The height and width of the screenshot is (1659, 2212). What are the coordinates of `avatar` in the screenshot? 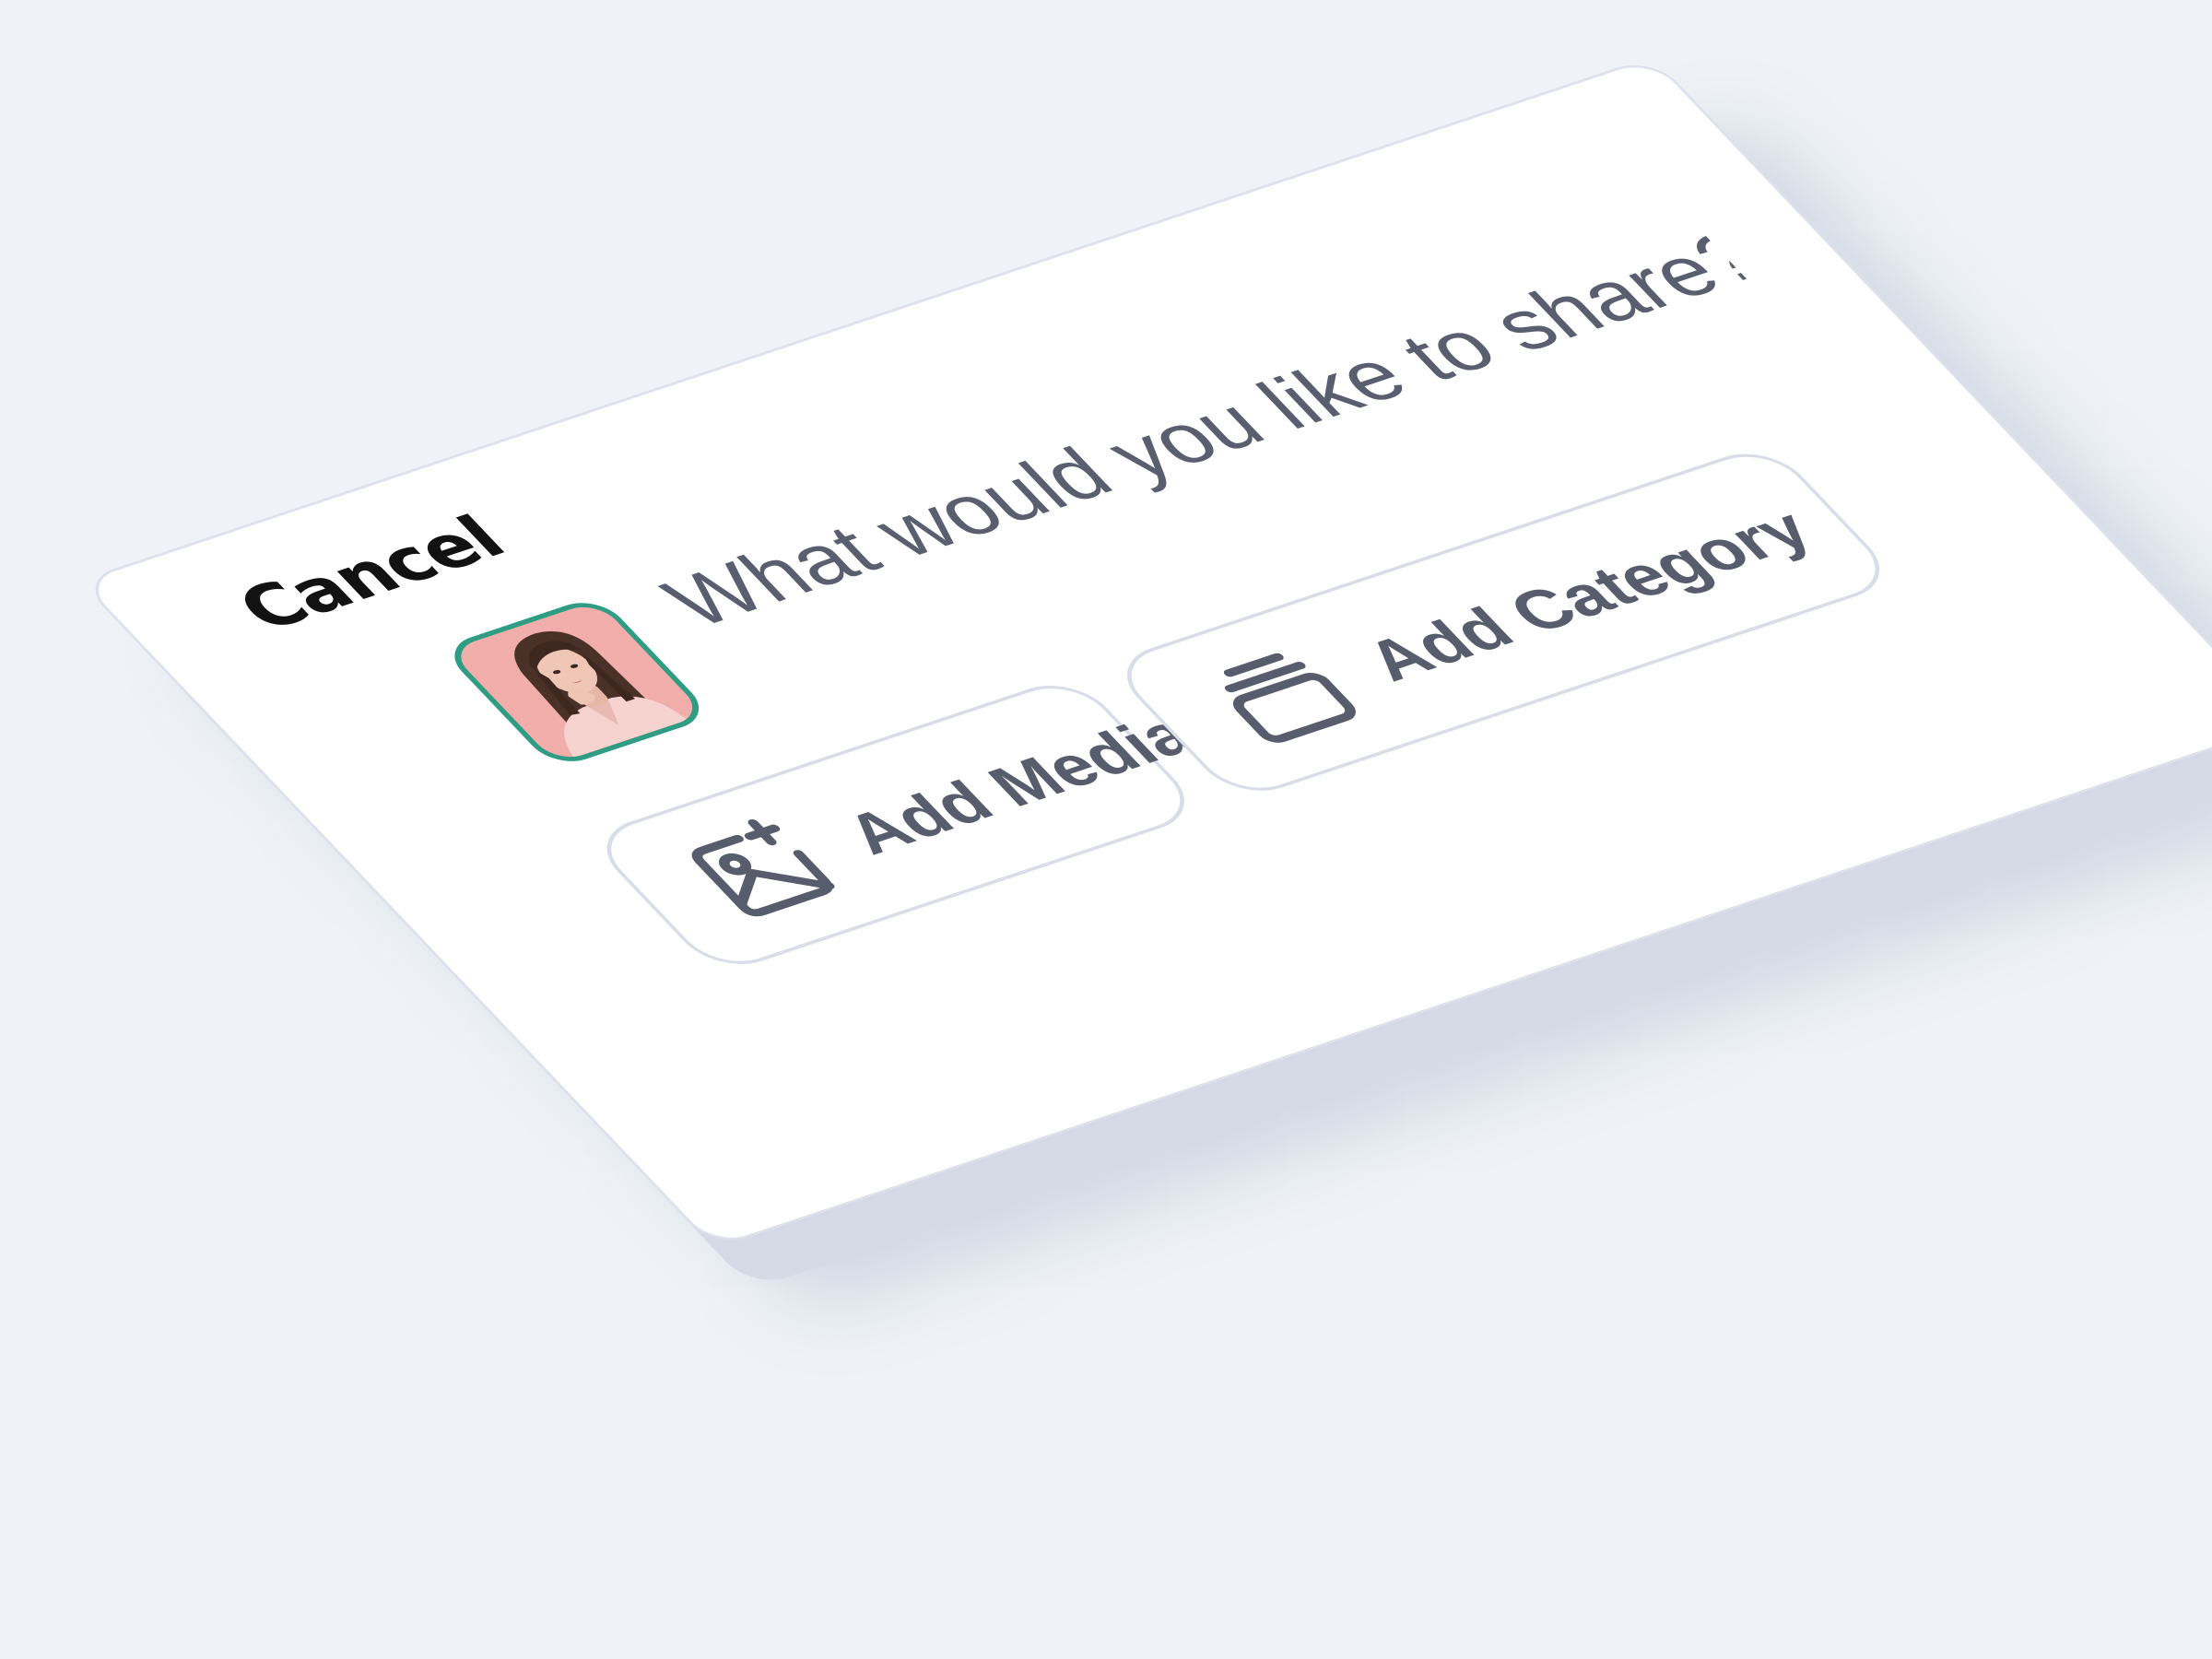 It's located at (576, 682).